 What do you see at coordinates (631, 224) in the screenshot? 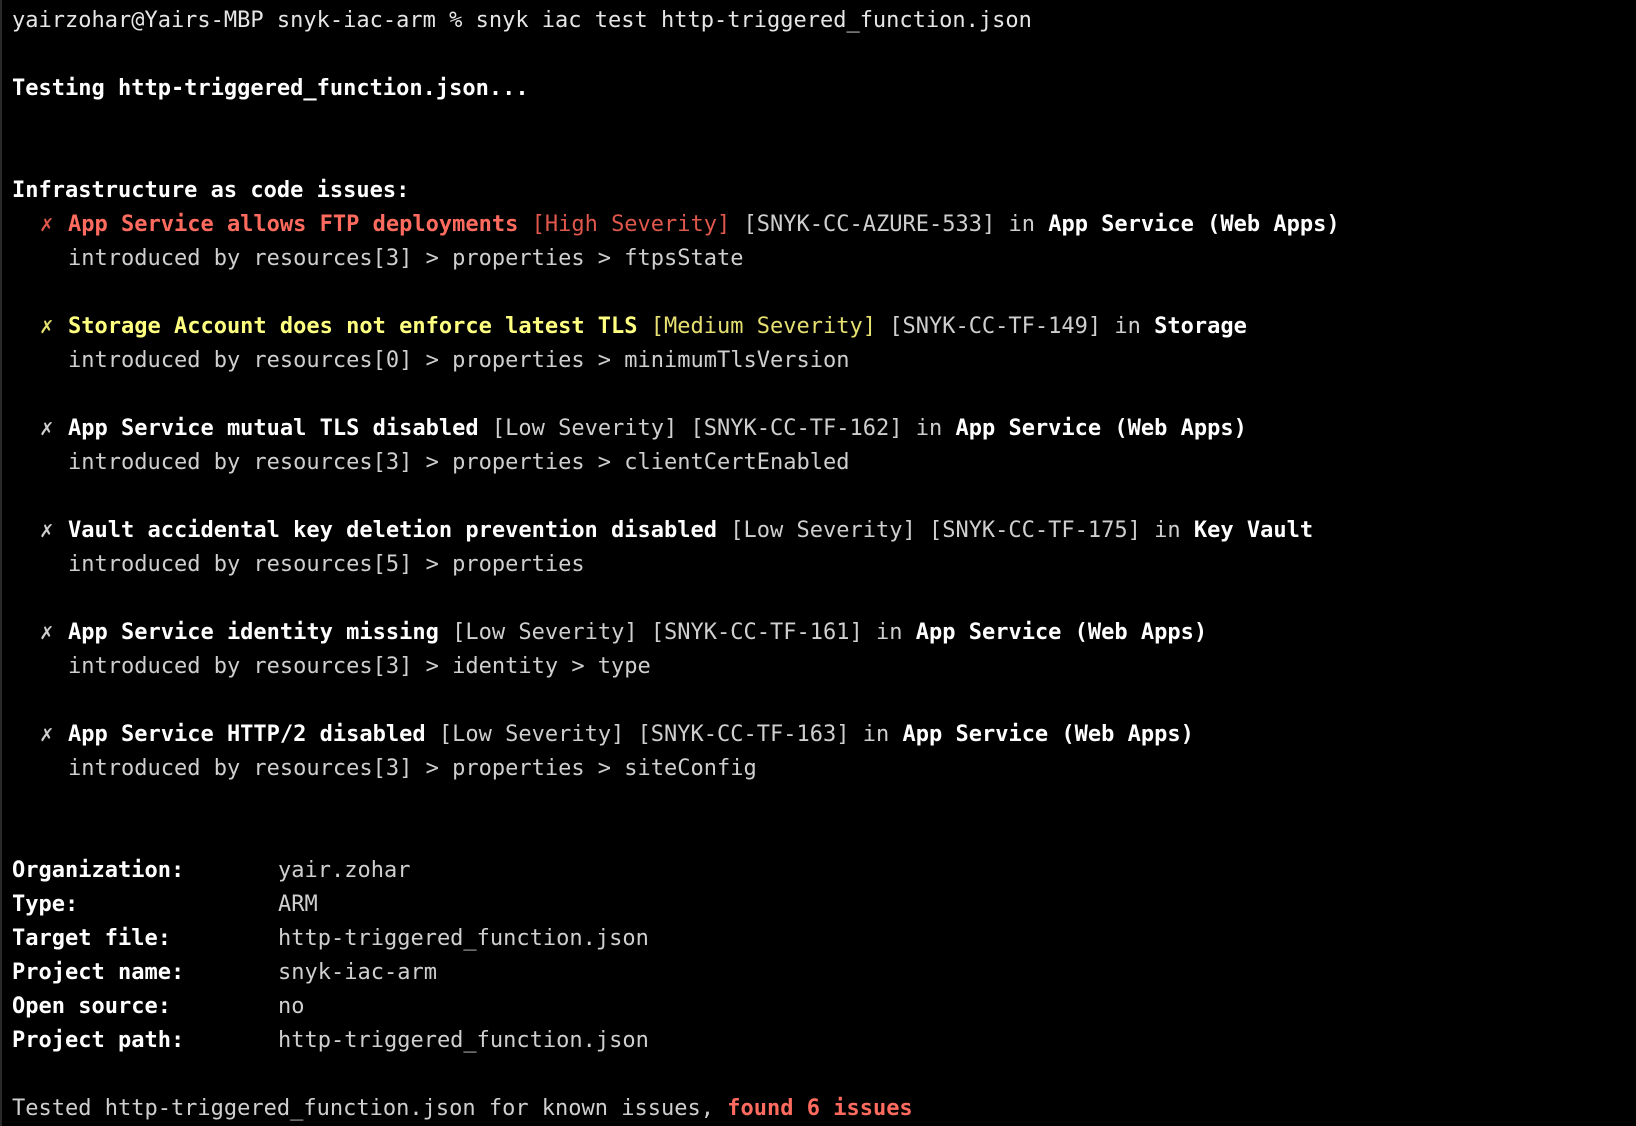
I see `issue-severity: [High Severity]` at bounding box center [631, 224].